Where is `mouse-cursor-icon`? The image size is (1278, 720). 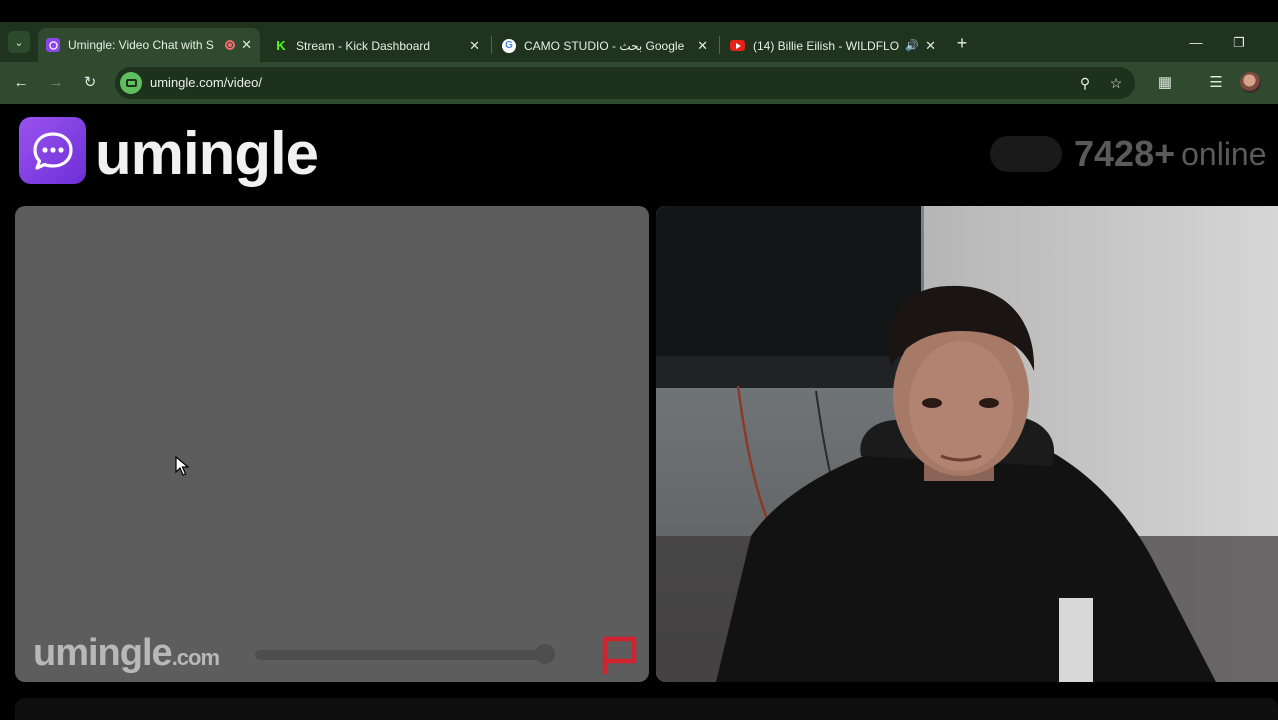
mouse-cursor-icon is located at coordinates (182, 466).